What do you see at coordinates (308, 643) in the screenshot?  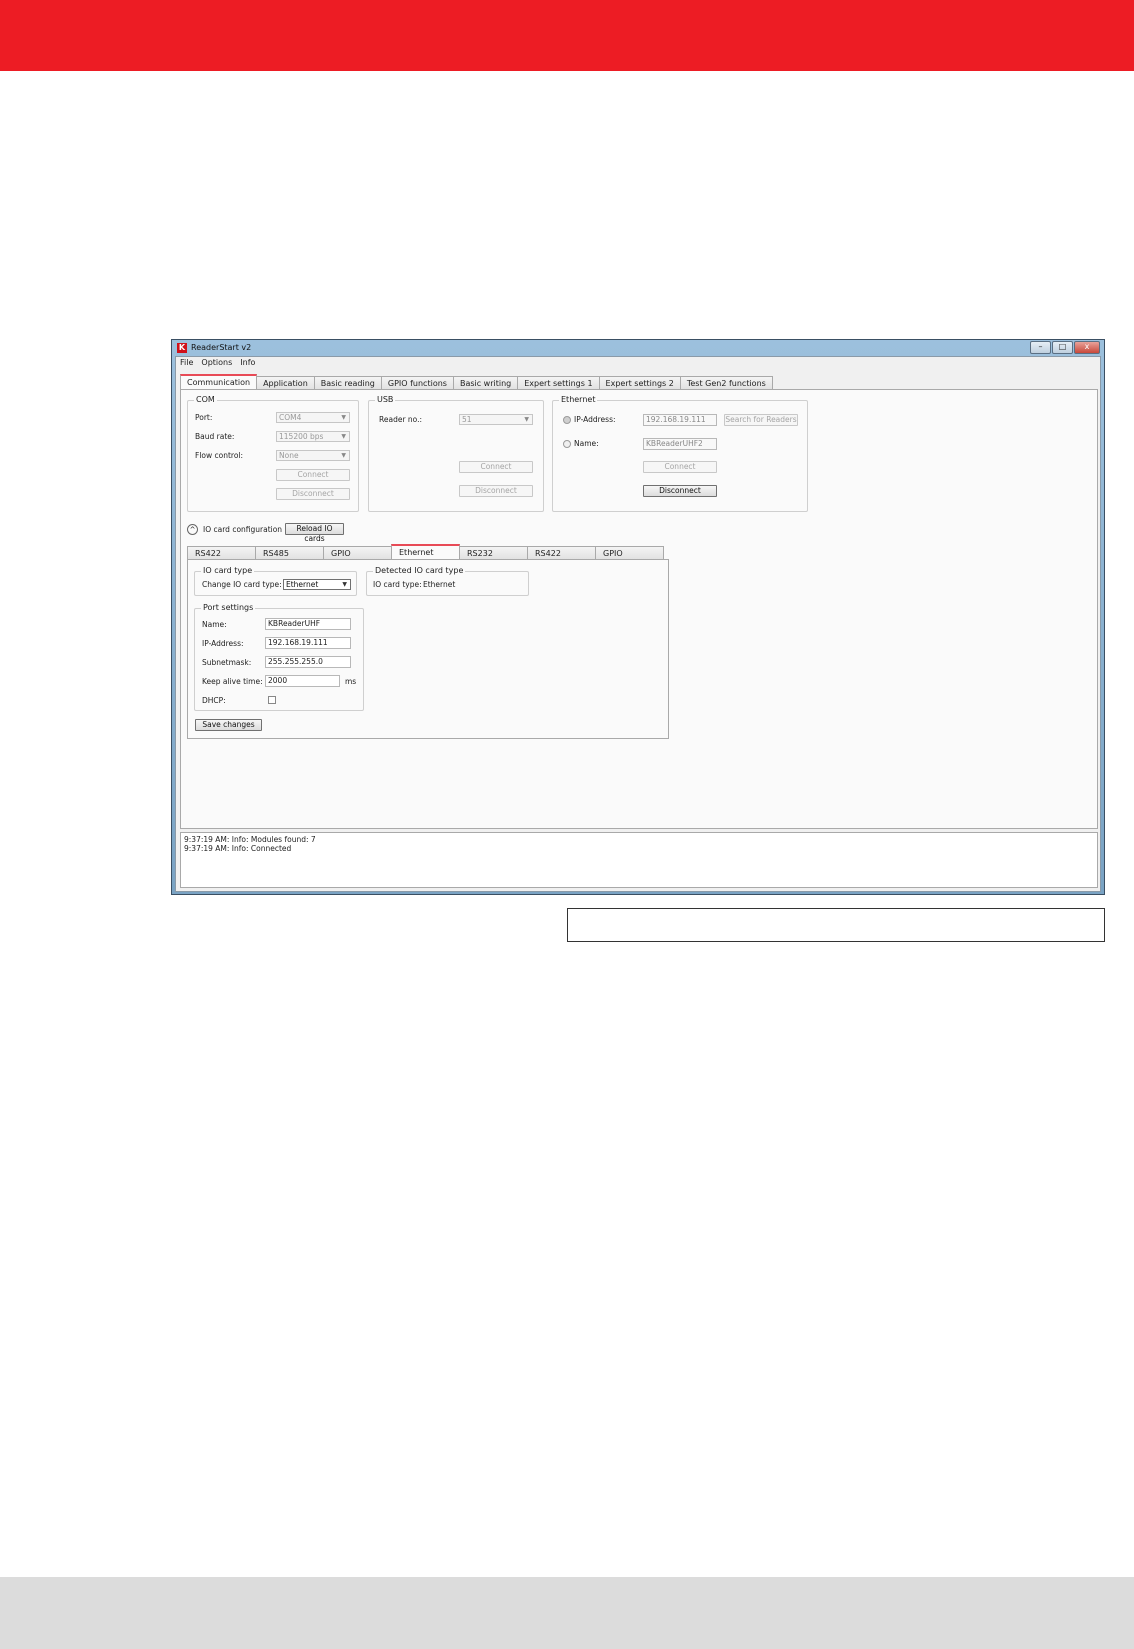 I see `io-ip-input: 192.168.19.111` at bounding box center [308, 643].